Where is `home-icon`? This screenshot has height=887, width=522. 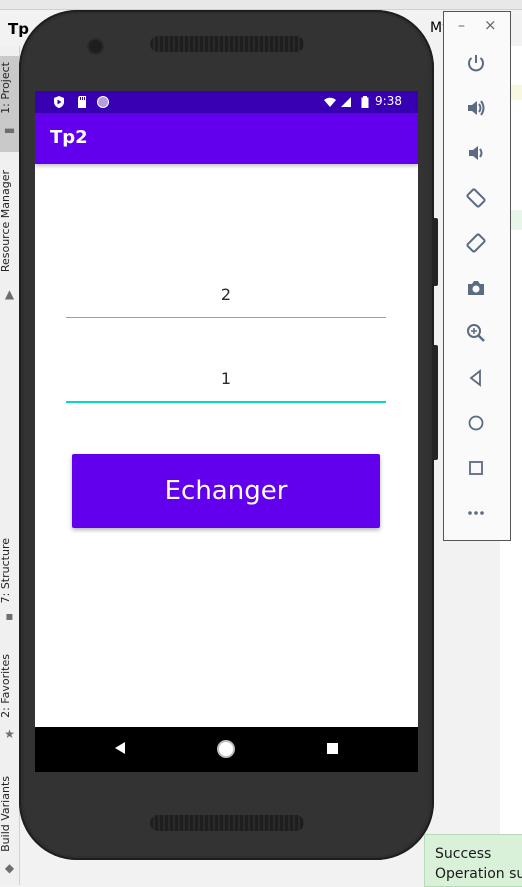
home-icon is located at coordinates (476, 423).